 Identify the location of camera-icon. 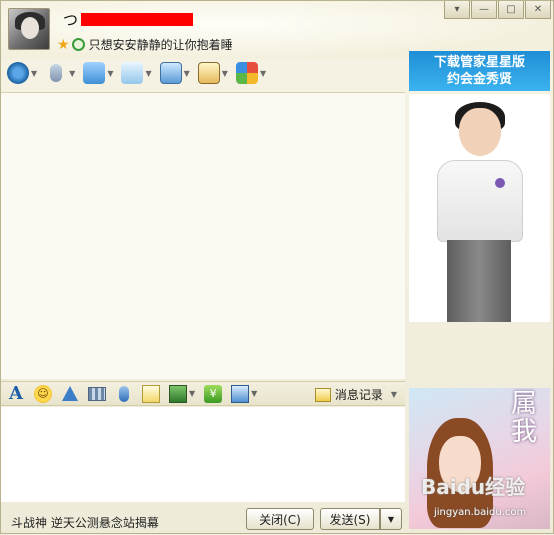
(18, 73).